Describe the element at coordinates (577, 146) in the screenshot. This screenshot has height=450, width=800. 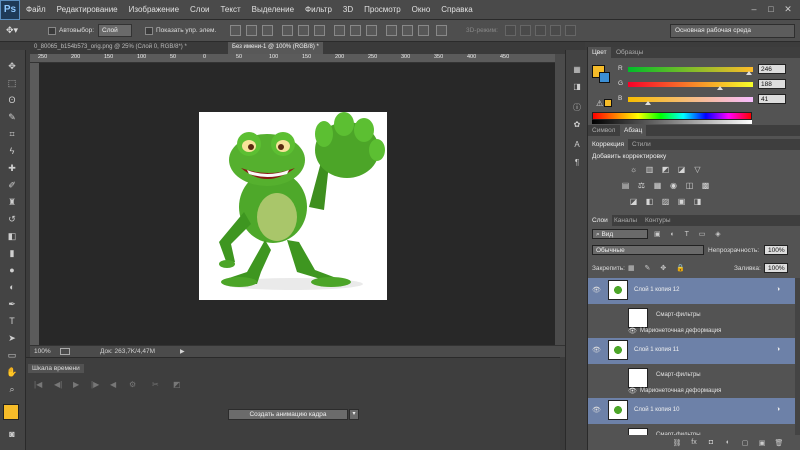
I see `character-icon: A` at that location.